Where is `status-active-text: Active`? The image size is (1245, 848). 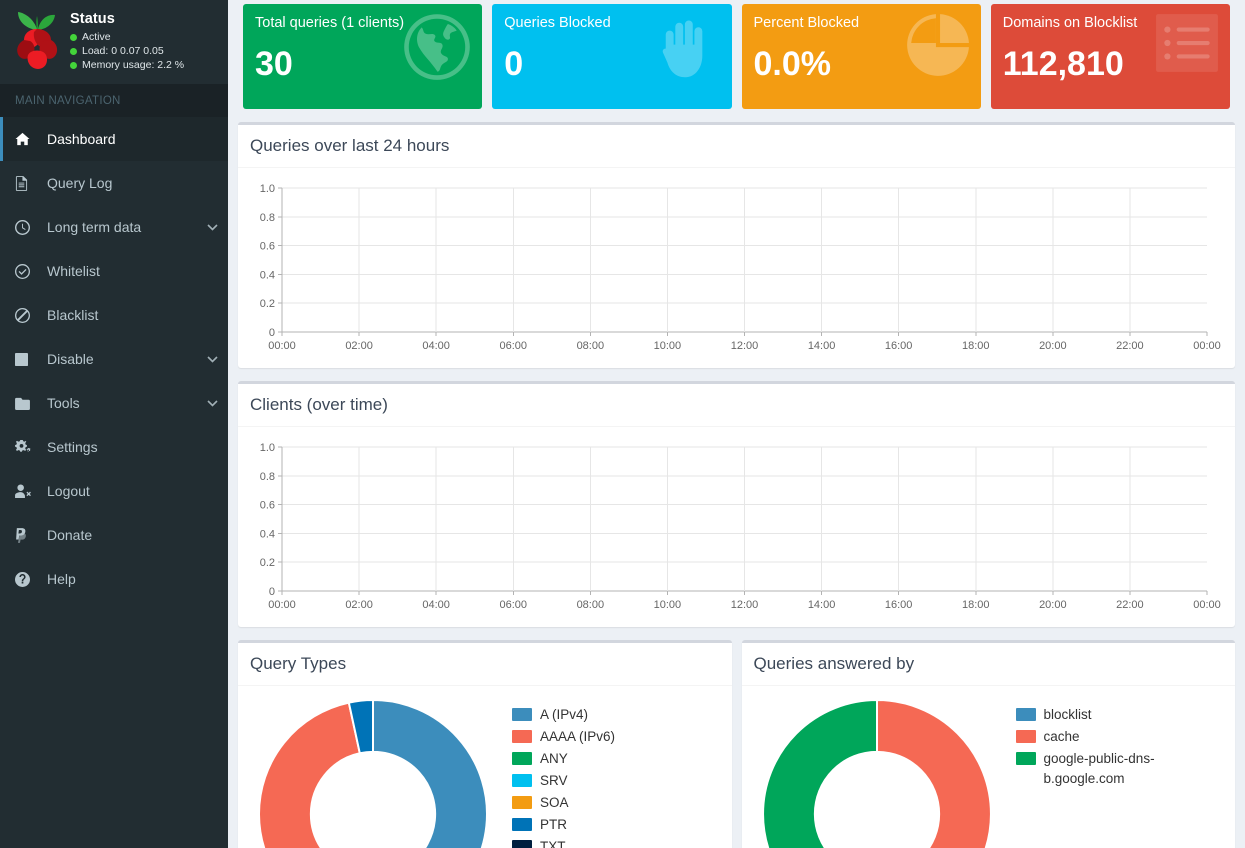 status-active-text: Active is located at coordinates (96, 37).